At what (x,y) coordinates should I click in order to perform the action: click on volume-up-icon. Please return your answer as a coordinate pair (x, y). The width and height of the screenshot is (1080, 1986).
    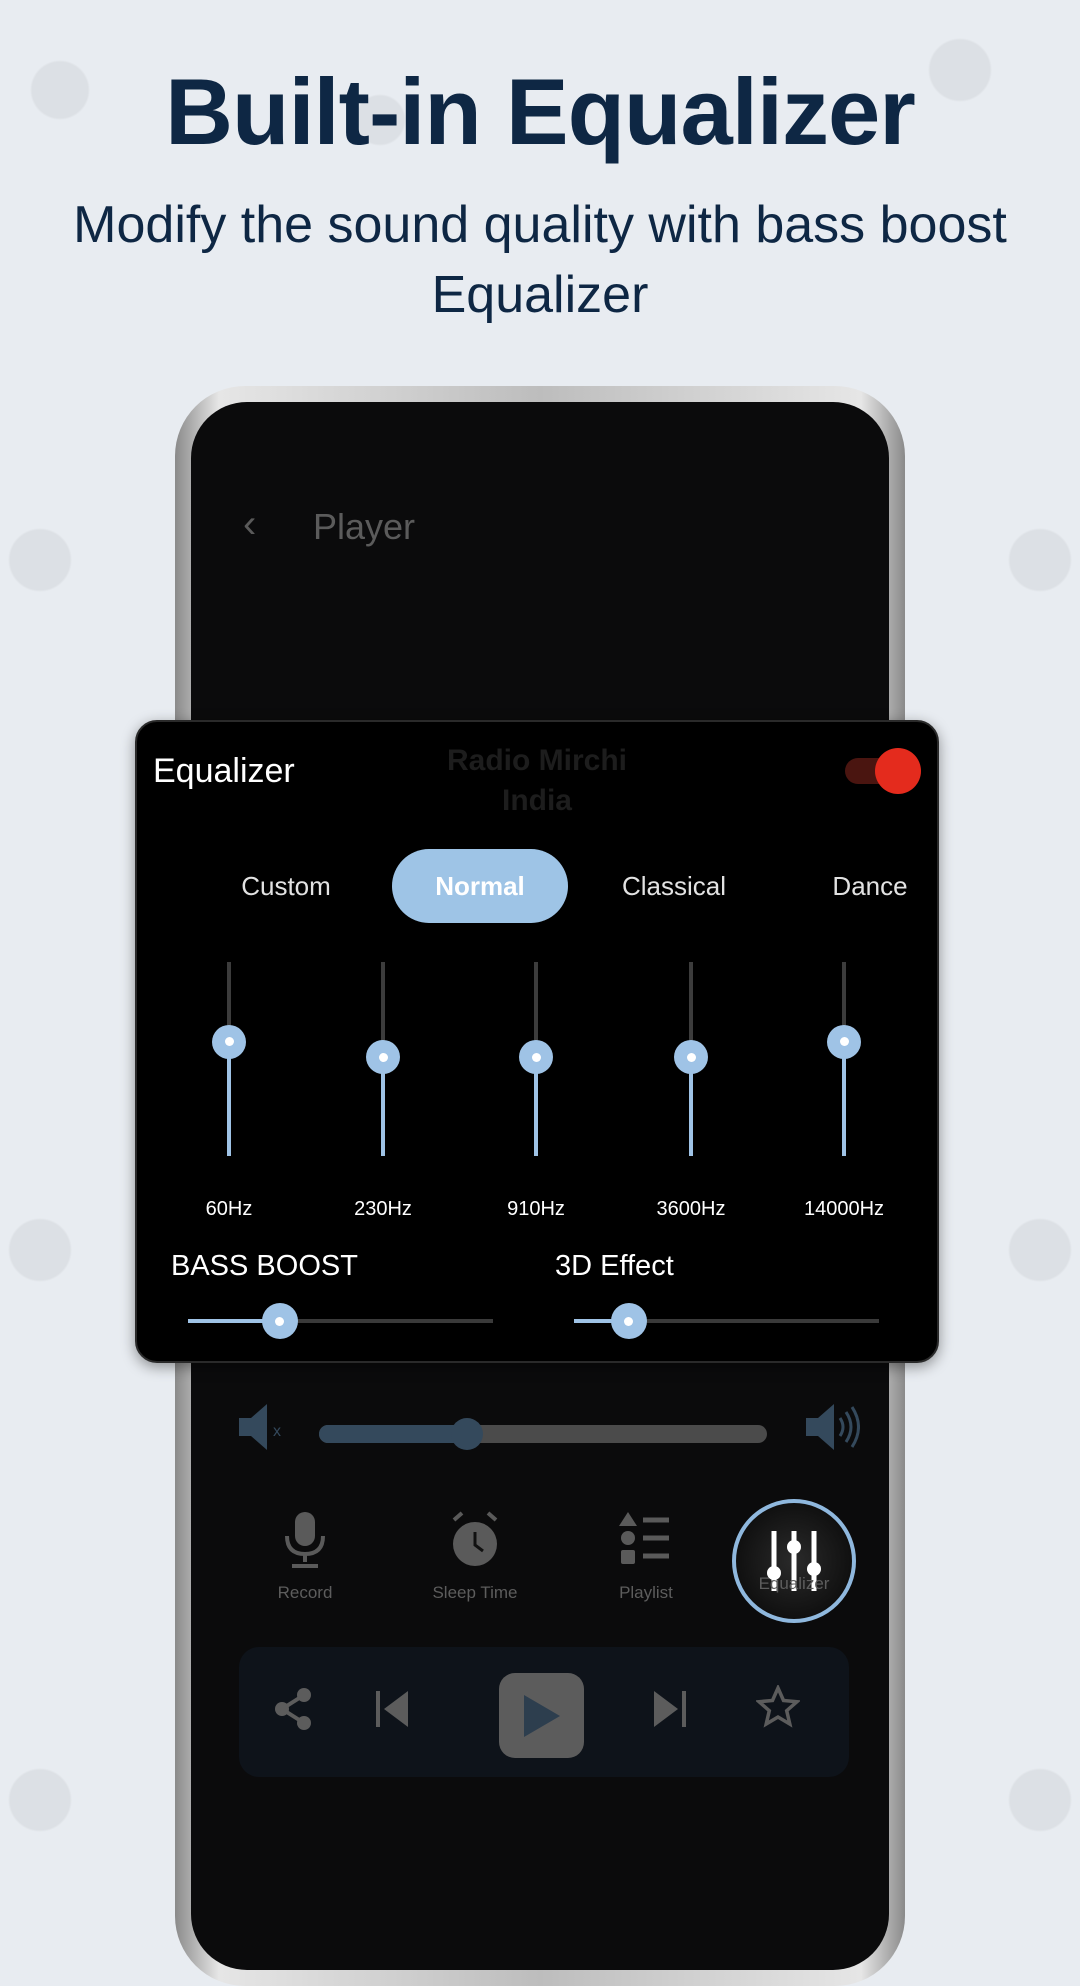
    Looking at the image, I should click on (832, 1429).